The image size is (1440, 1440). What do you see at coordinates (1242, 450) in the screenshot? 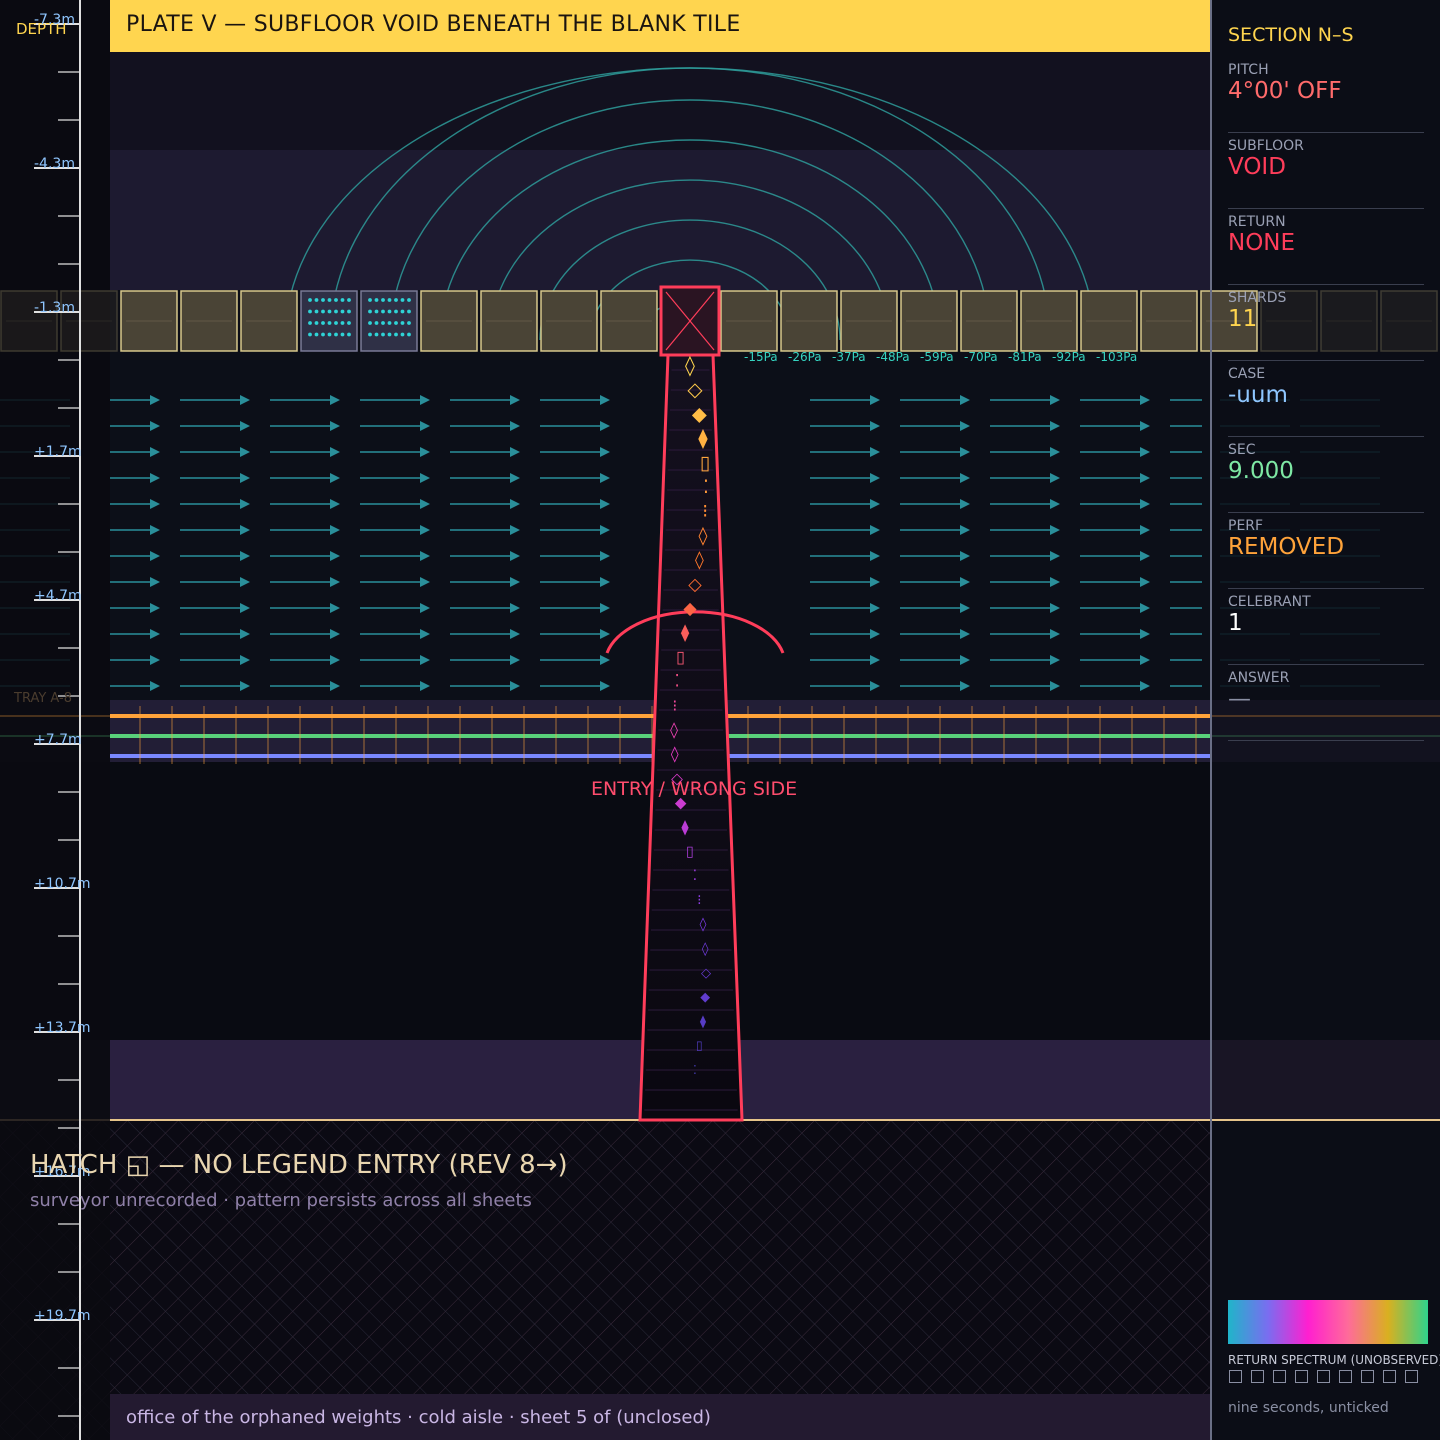
I see `stat-key: SEC` at bounding box center [1242, 450].